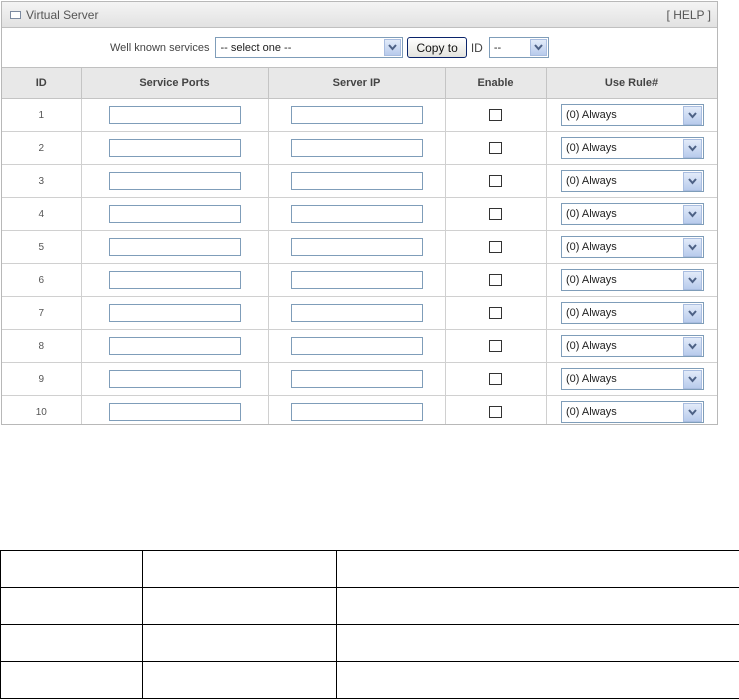 The image size is (739, 700). What do you see at coordinates (309, 47) in the screenshot?
I see `well-known-services-select: -- select one --` at bounding box center [309, 47].